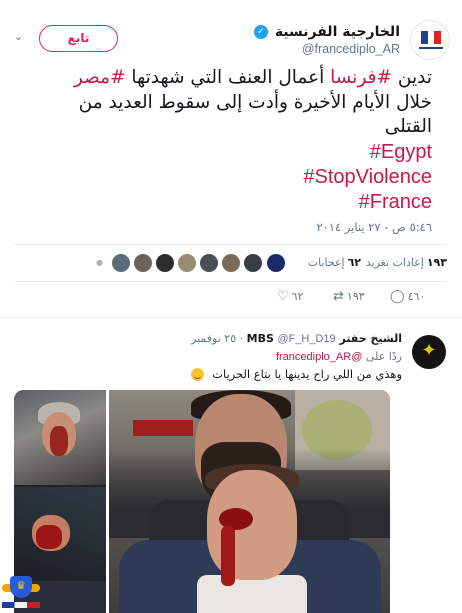  Describe the element at coordinates (260, 31) in the screenshot. I see `verified-badge-icon: ✓` at that location.